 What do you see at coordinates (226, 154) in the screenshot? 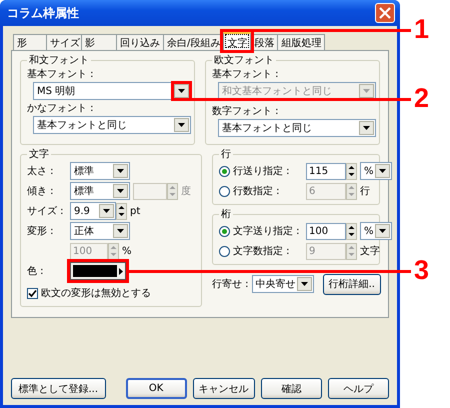
I see `group-title: 行` at bounding box center [226, 154].